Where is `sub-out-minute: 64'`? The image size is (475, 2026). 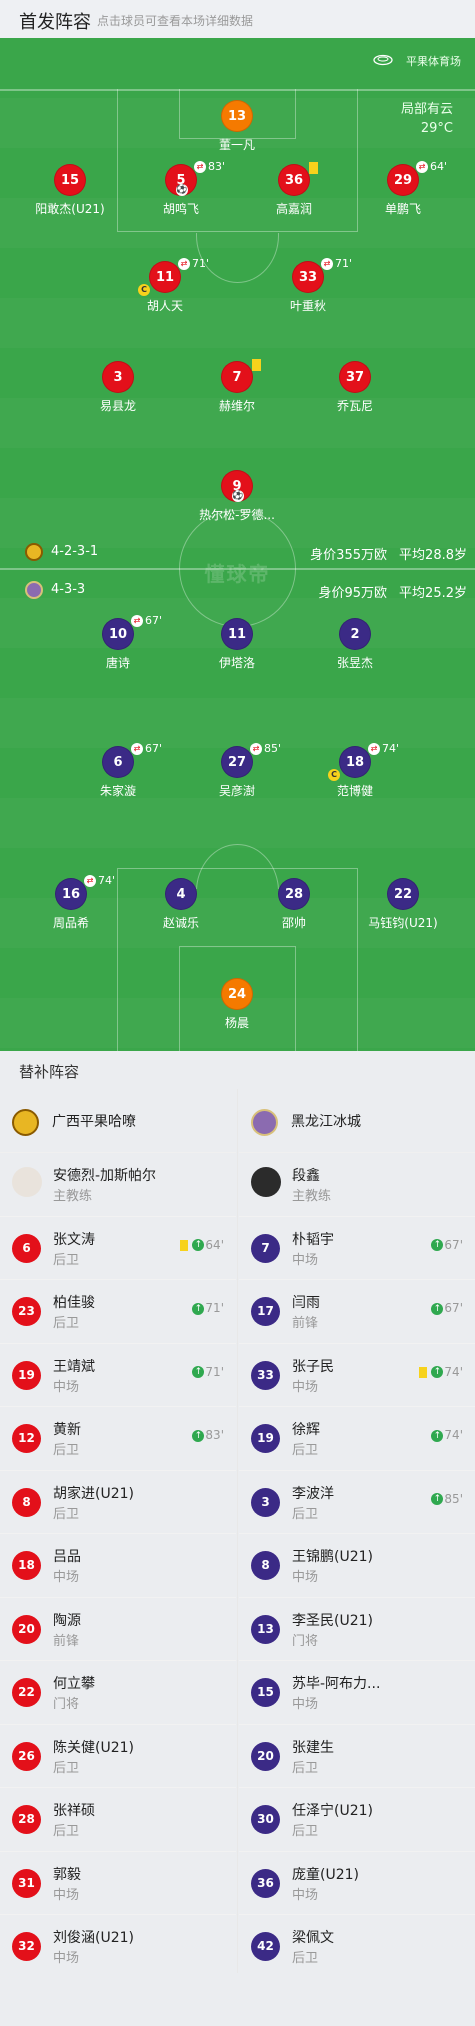
sub-out-minute: 64' is located at coordinates (439, 166).